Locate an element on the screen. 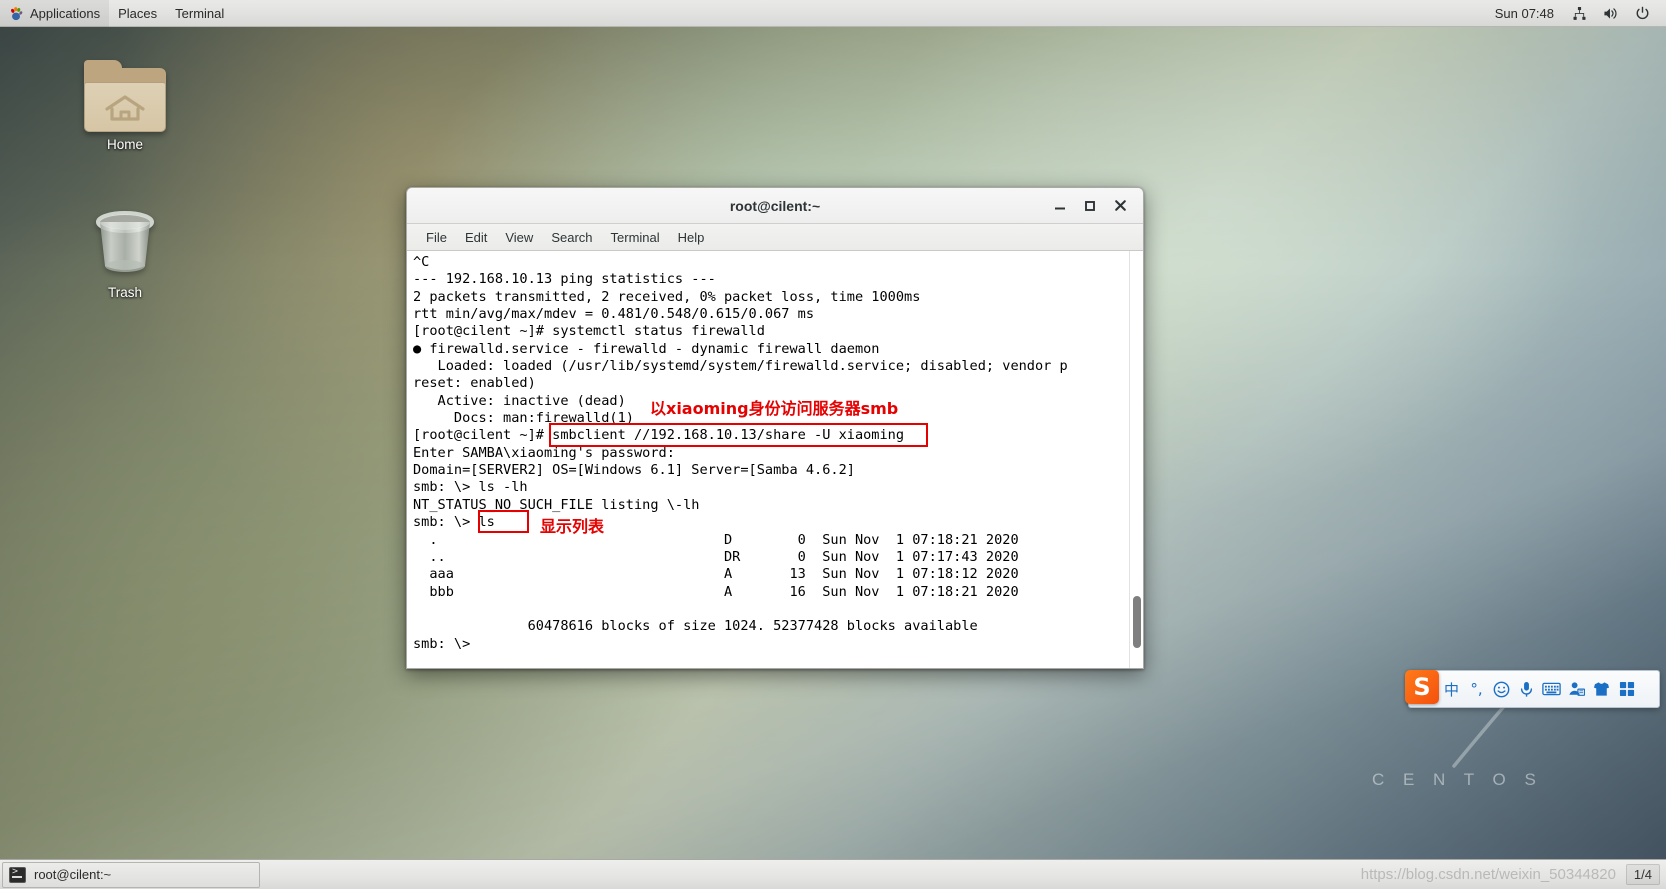  folder-home-icon is located at coordinates (125, 96).